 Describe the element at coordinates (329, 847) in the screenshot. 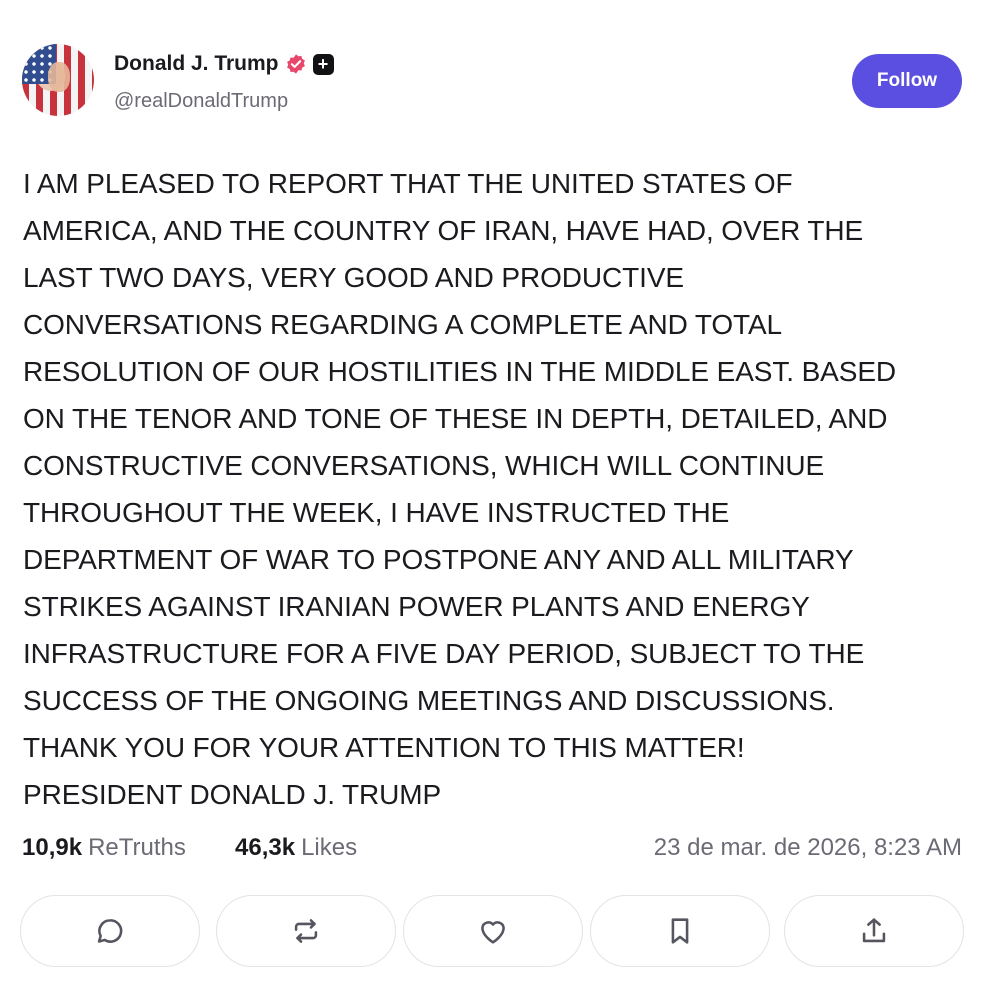

I see `likes-label: Likes` at that location.